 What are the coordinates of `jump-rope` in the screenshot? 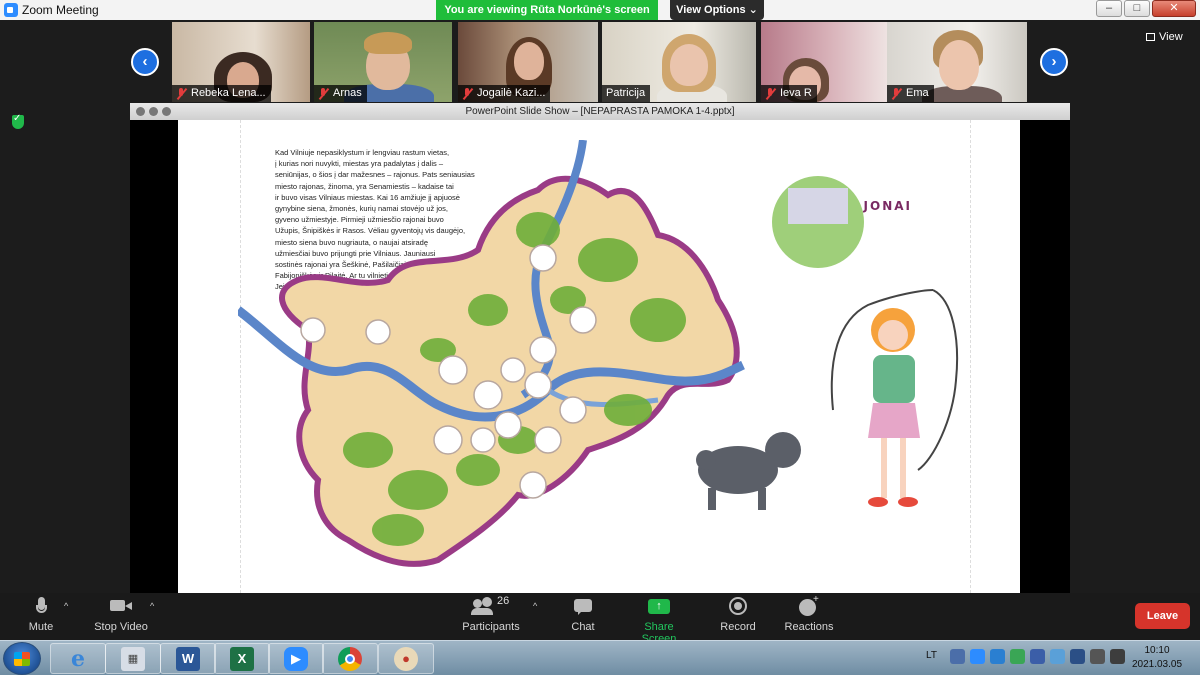 It's located at (938, 380).